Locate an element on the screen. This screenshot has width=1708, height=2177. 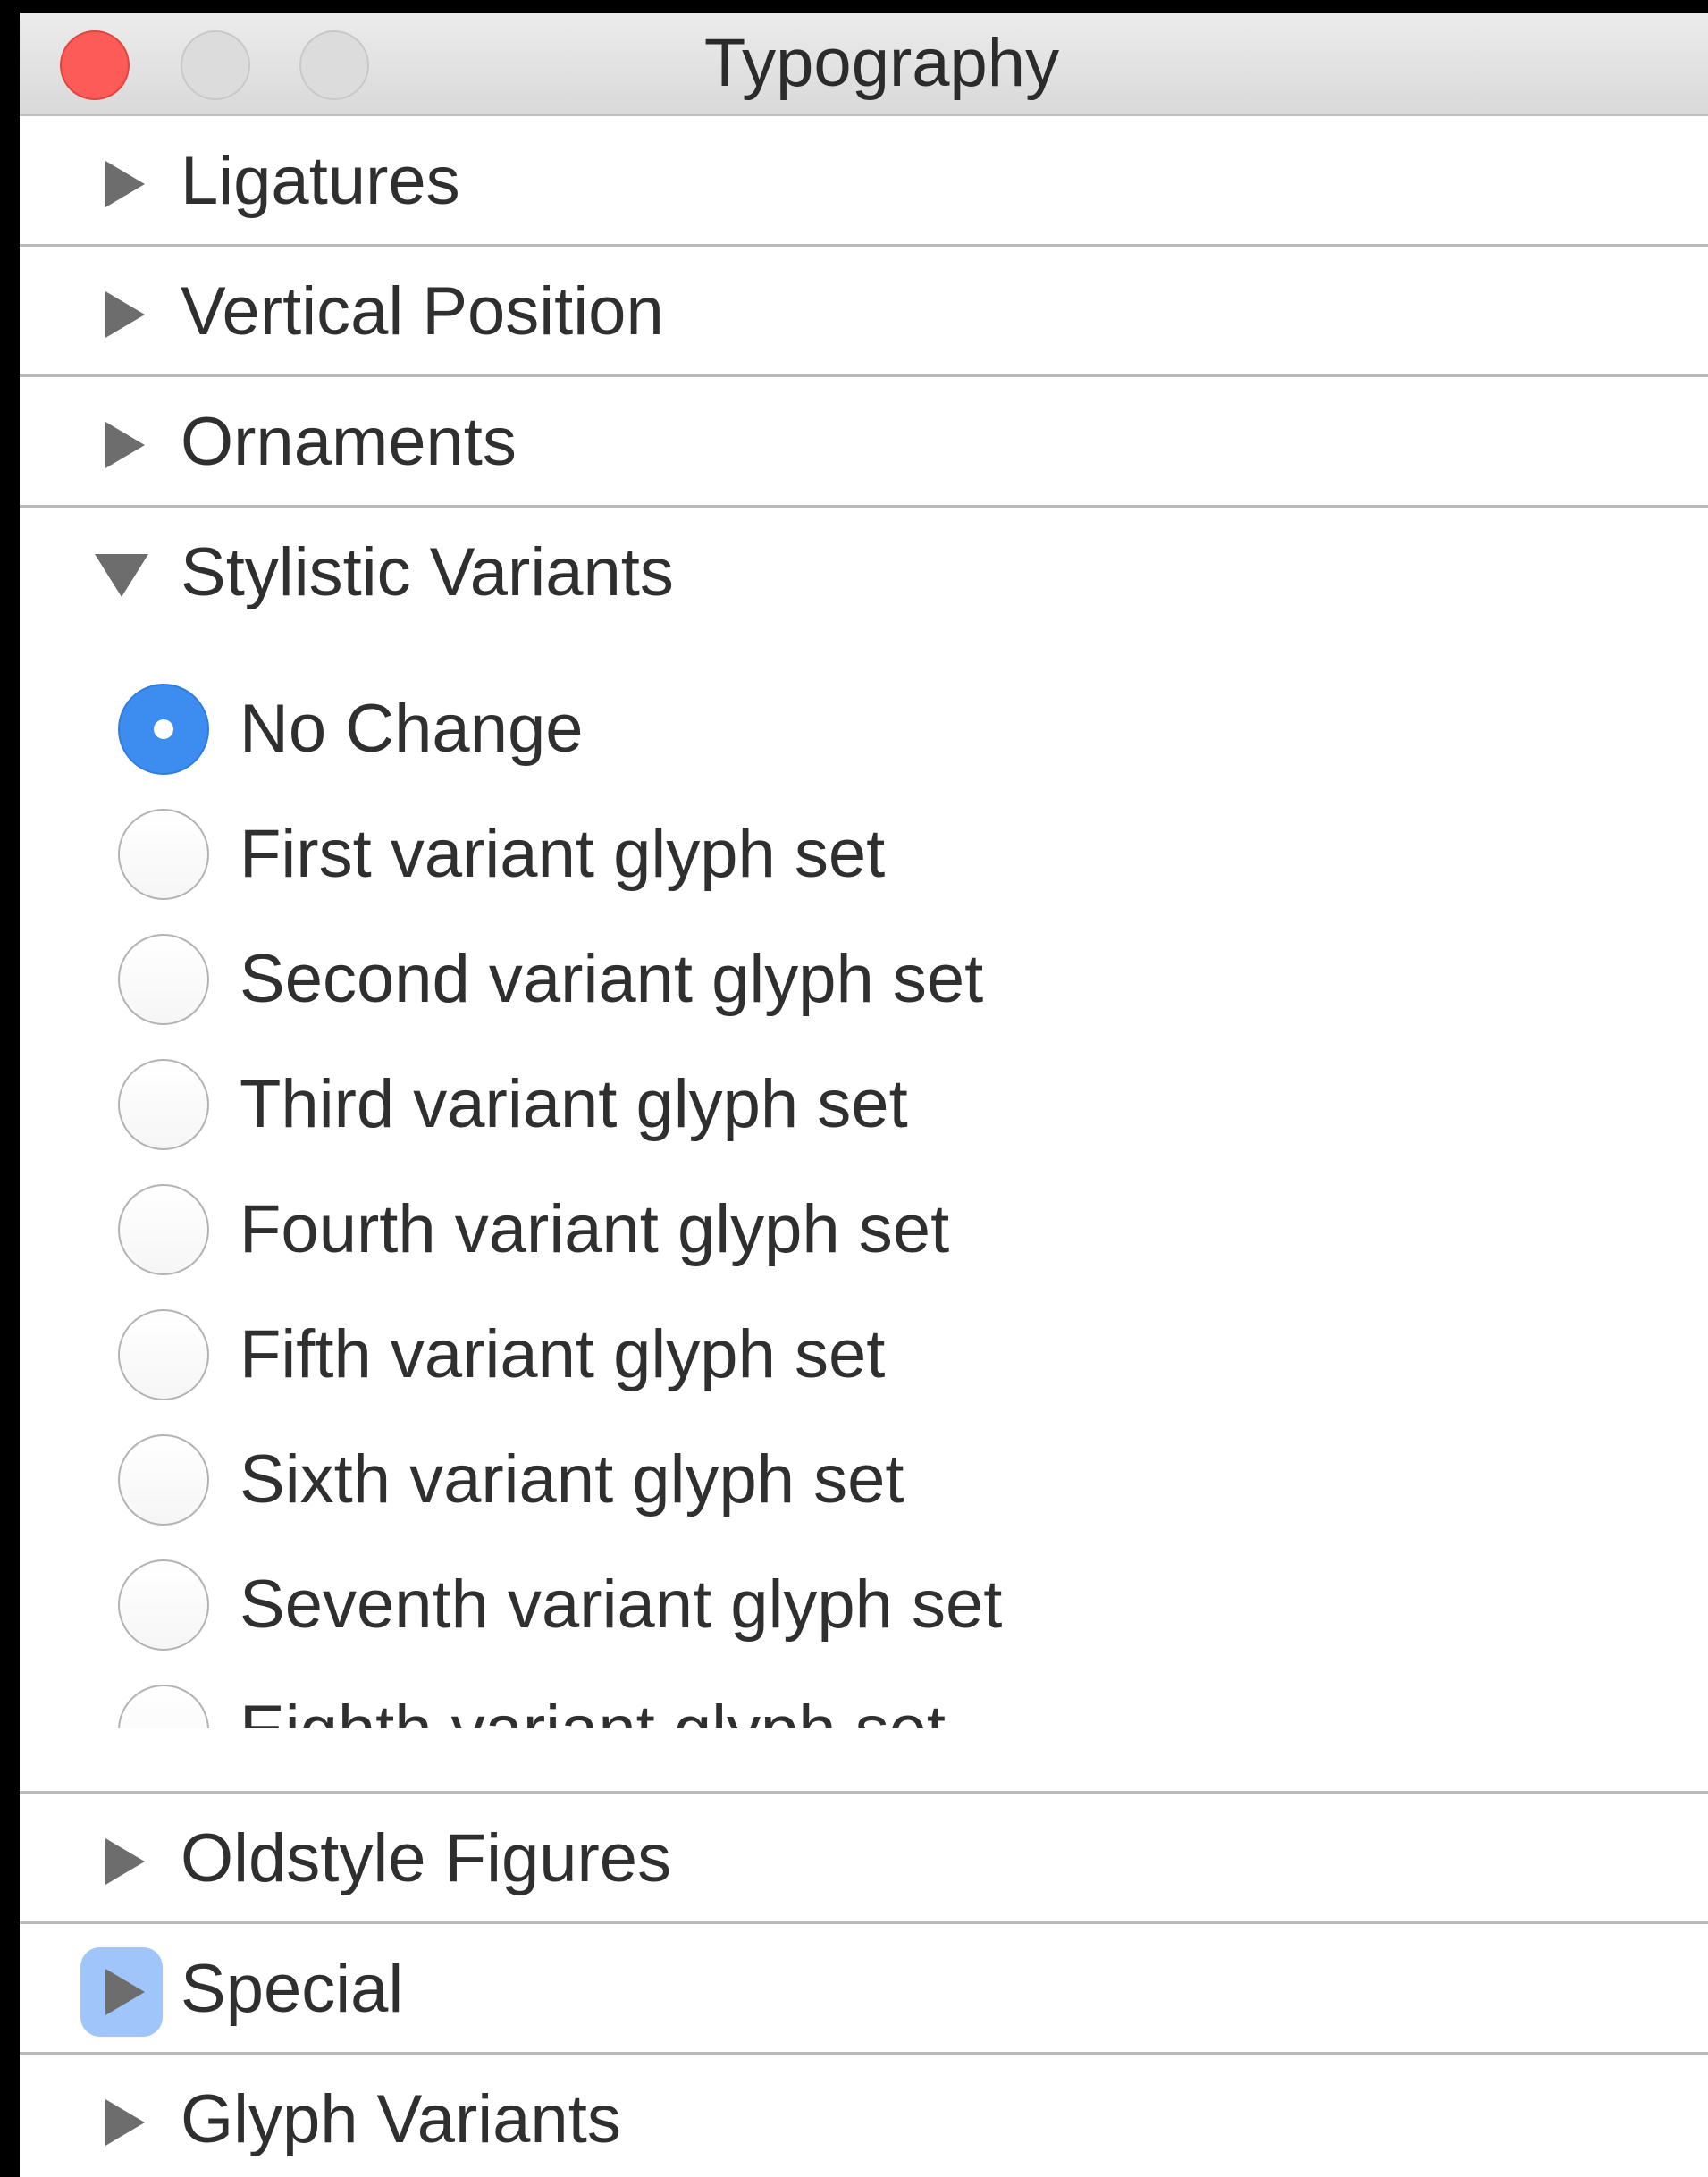
radio-option-fifth-variant: Fifth variant glyph set is located at coordinates (864, 1342).